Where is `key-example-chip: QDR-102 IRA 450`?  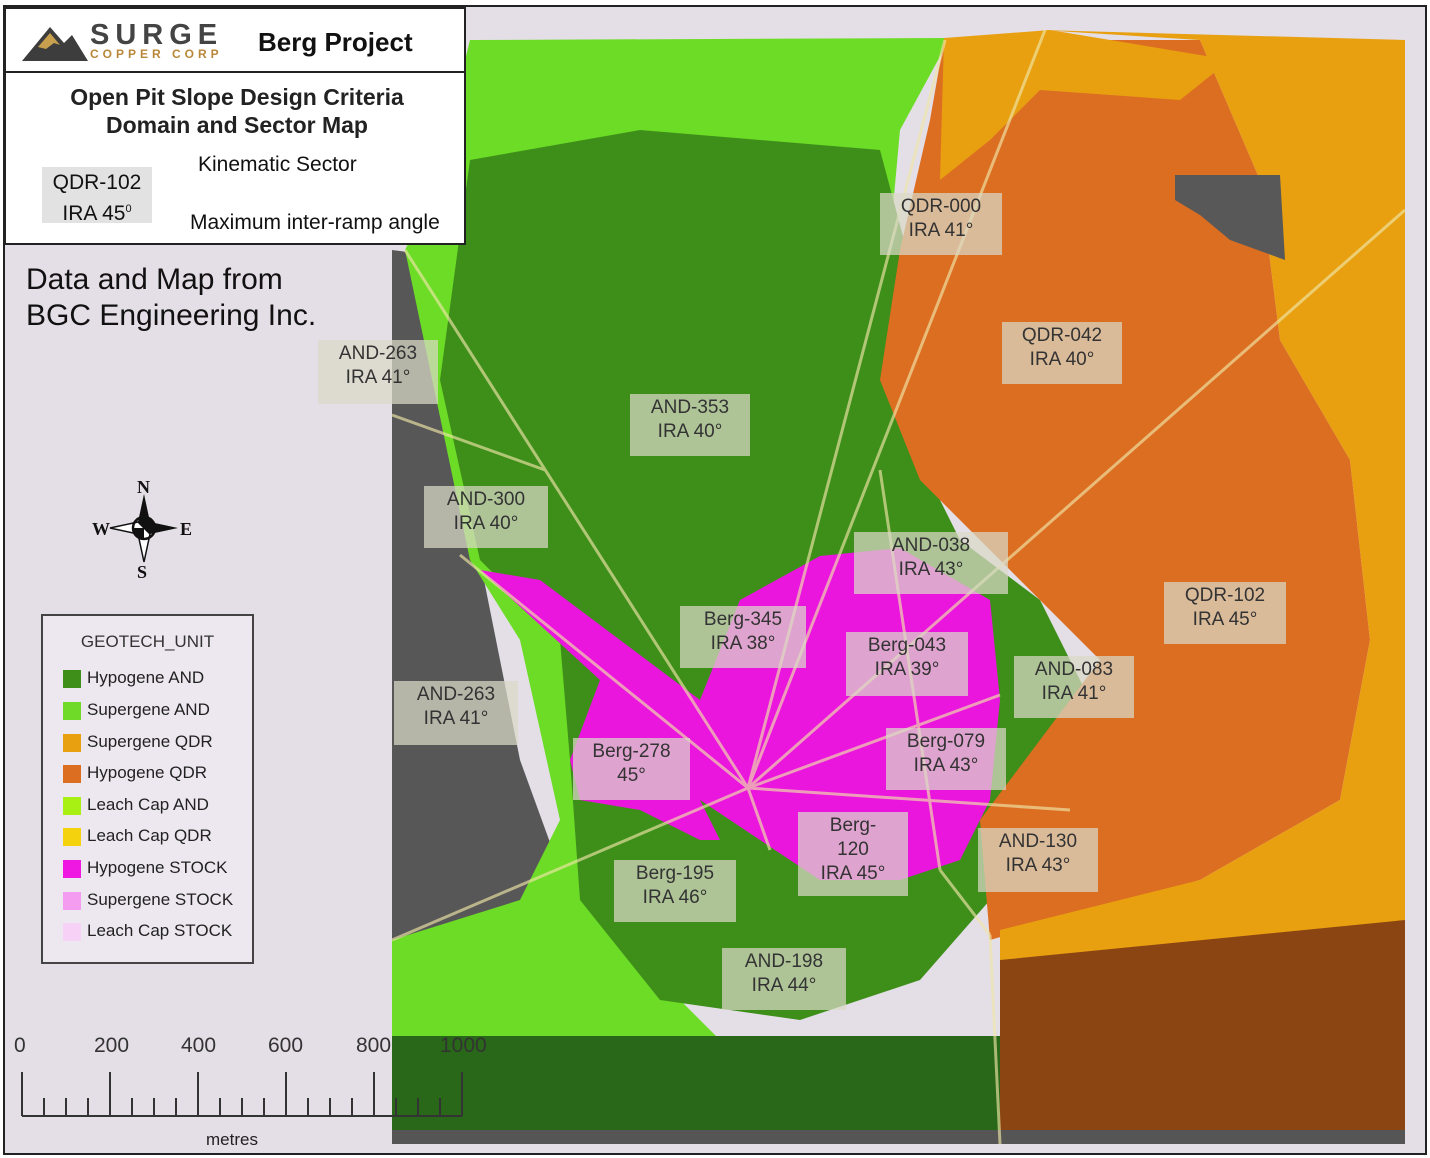
key-example-chip: QDR-102 IRA 450 is located at coordinates (97, 196).